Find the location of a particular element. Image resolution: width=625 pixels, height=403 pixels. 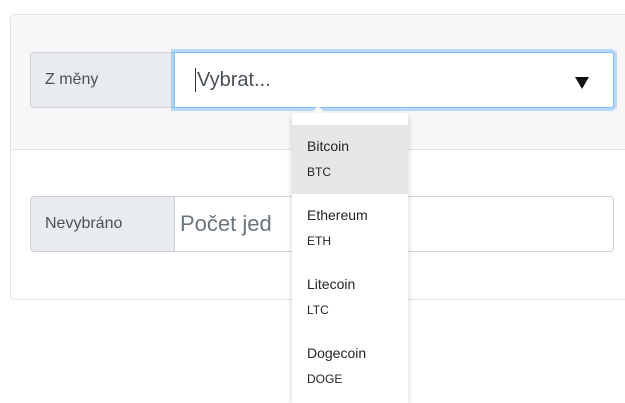

text-cursor is located at coordinates (195, 80).